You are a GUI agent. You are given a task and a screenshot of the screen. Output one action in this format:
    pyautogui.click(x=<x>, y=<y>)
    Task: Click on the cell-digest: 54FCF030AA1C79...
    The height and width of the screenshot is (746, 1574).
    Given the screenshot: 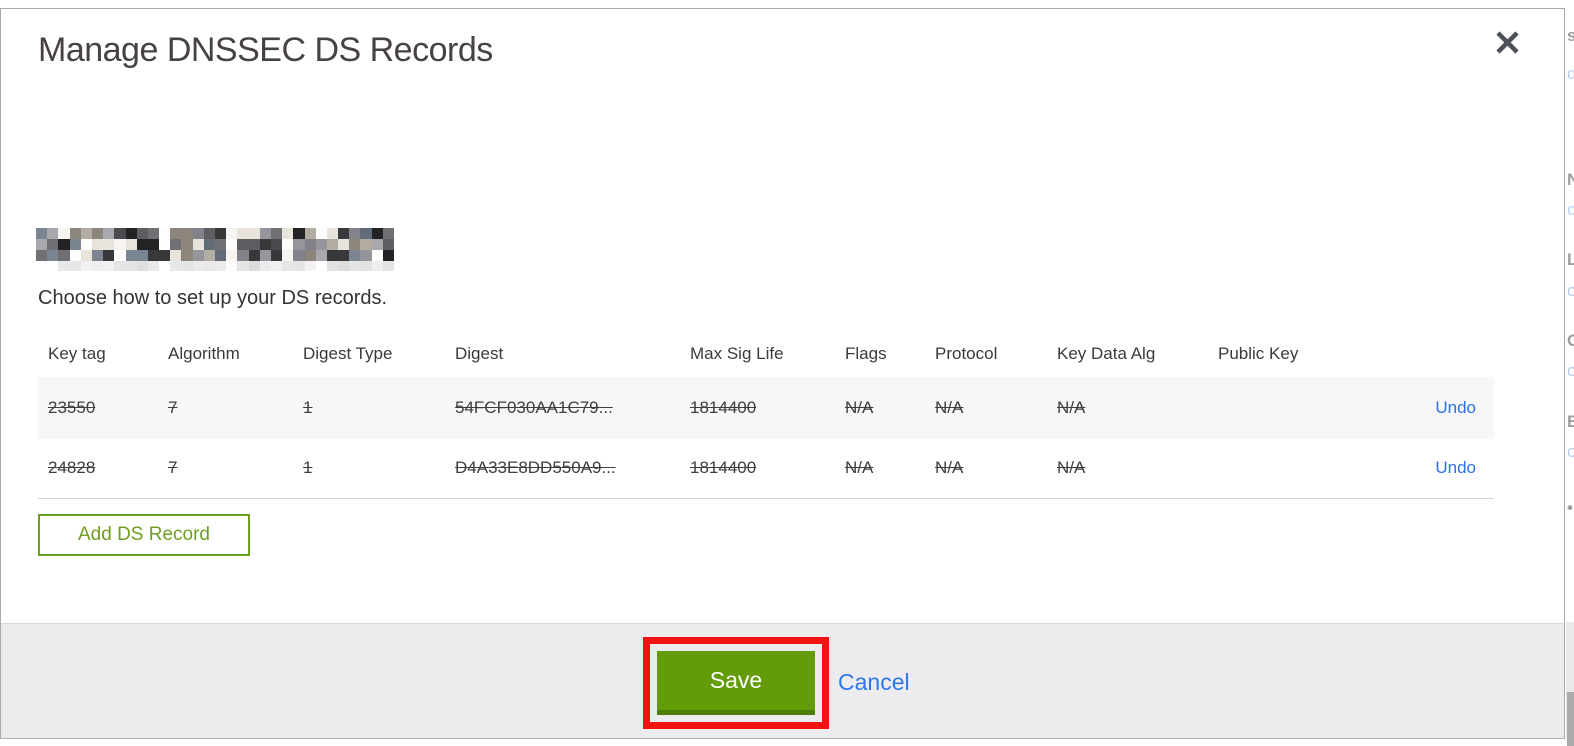 What is the action you would take?
    pyautogui.click(x=562, y=408)
    